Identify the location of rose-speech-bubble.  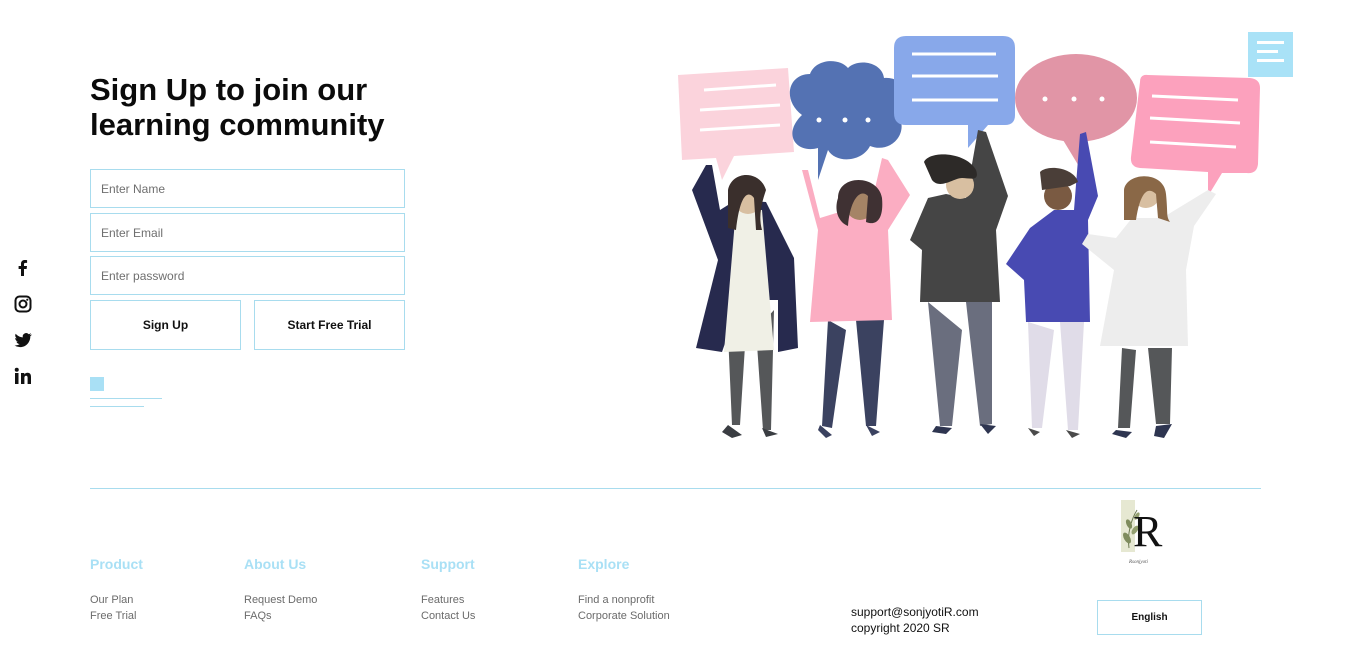
(1076, 111).